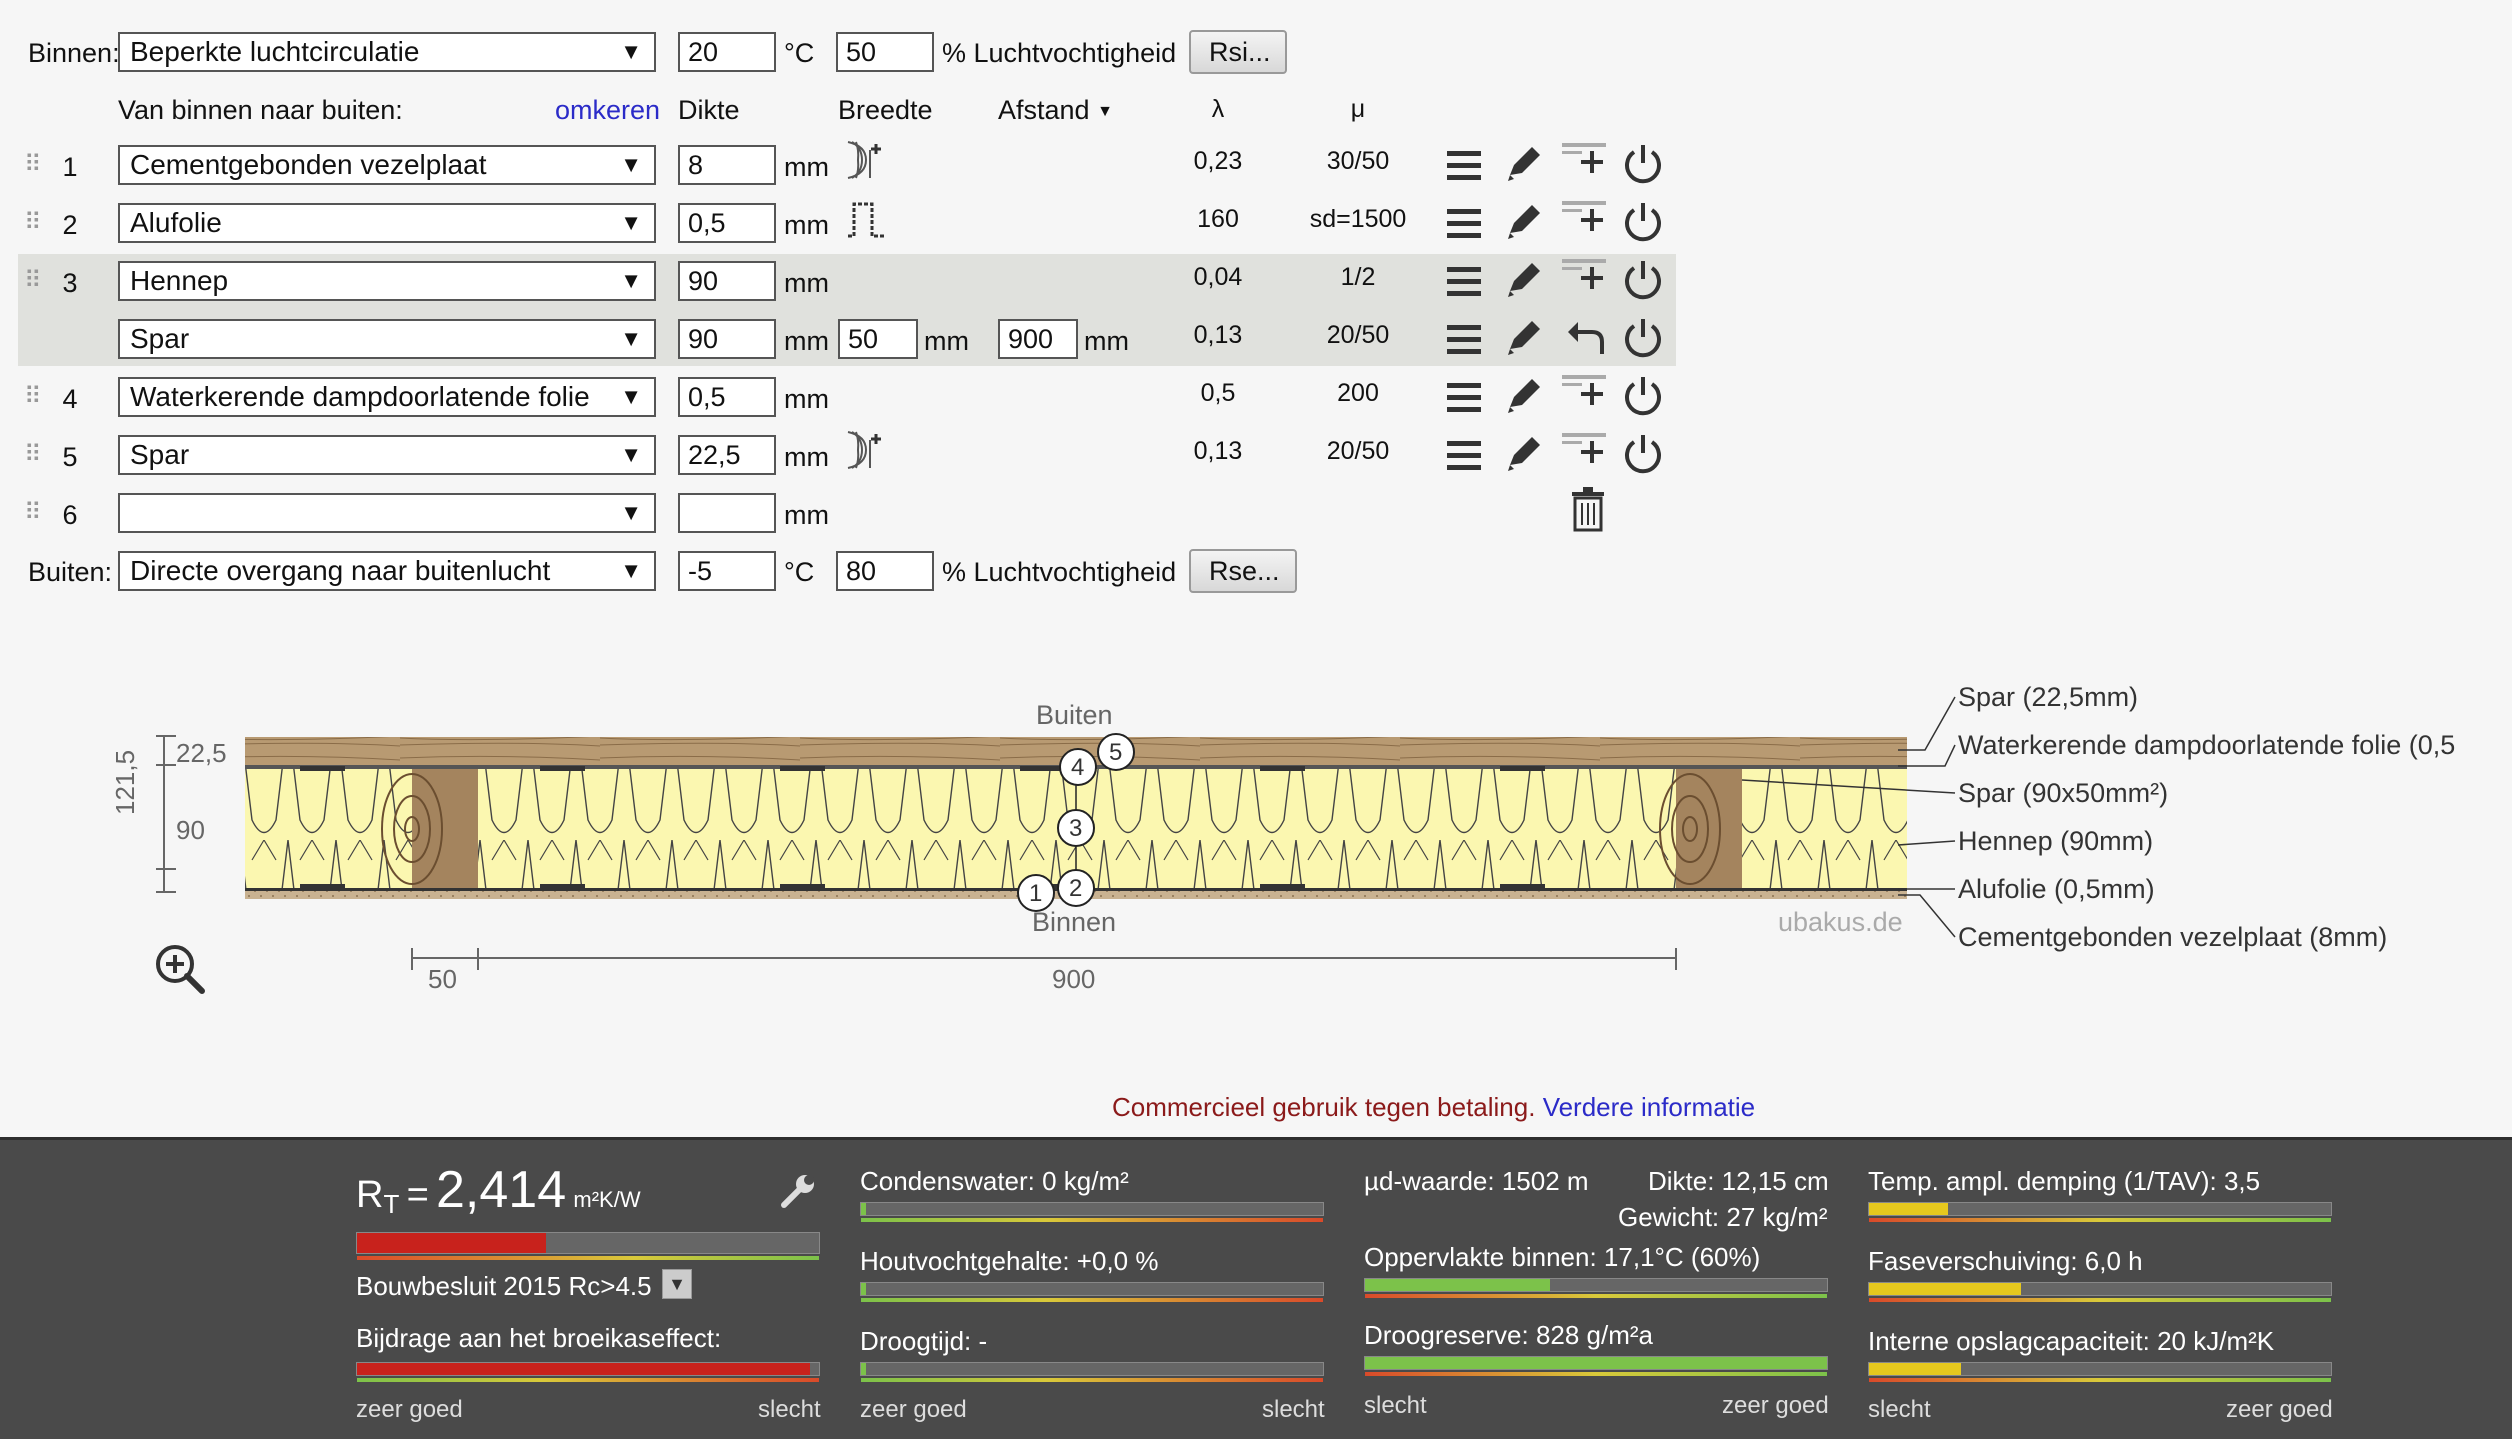  What do you see at coordinates (1585, 338) in the screenshot?
I see `undo-icon` at bounding box center [1585, 338].